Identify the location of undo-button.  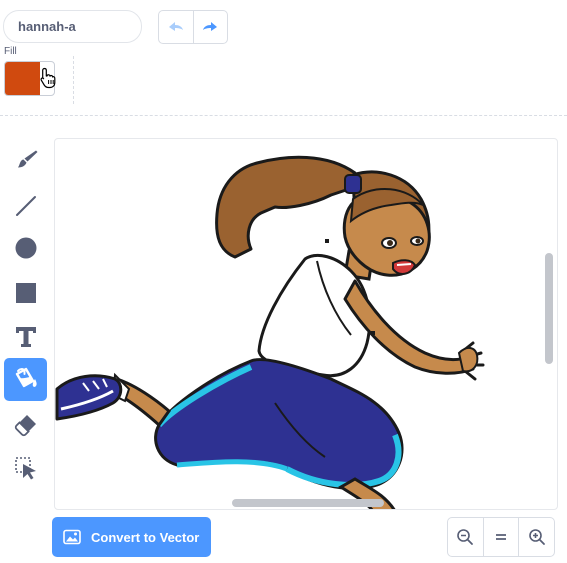
(176, 27).